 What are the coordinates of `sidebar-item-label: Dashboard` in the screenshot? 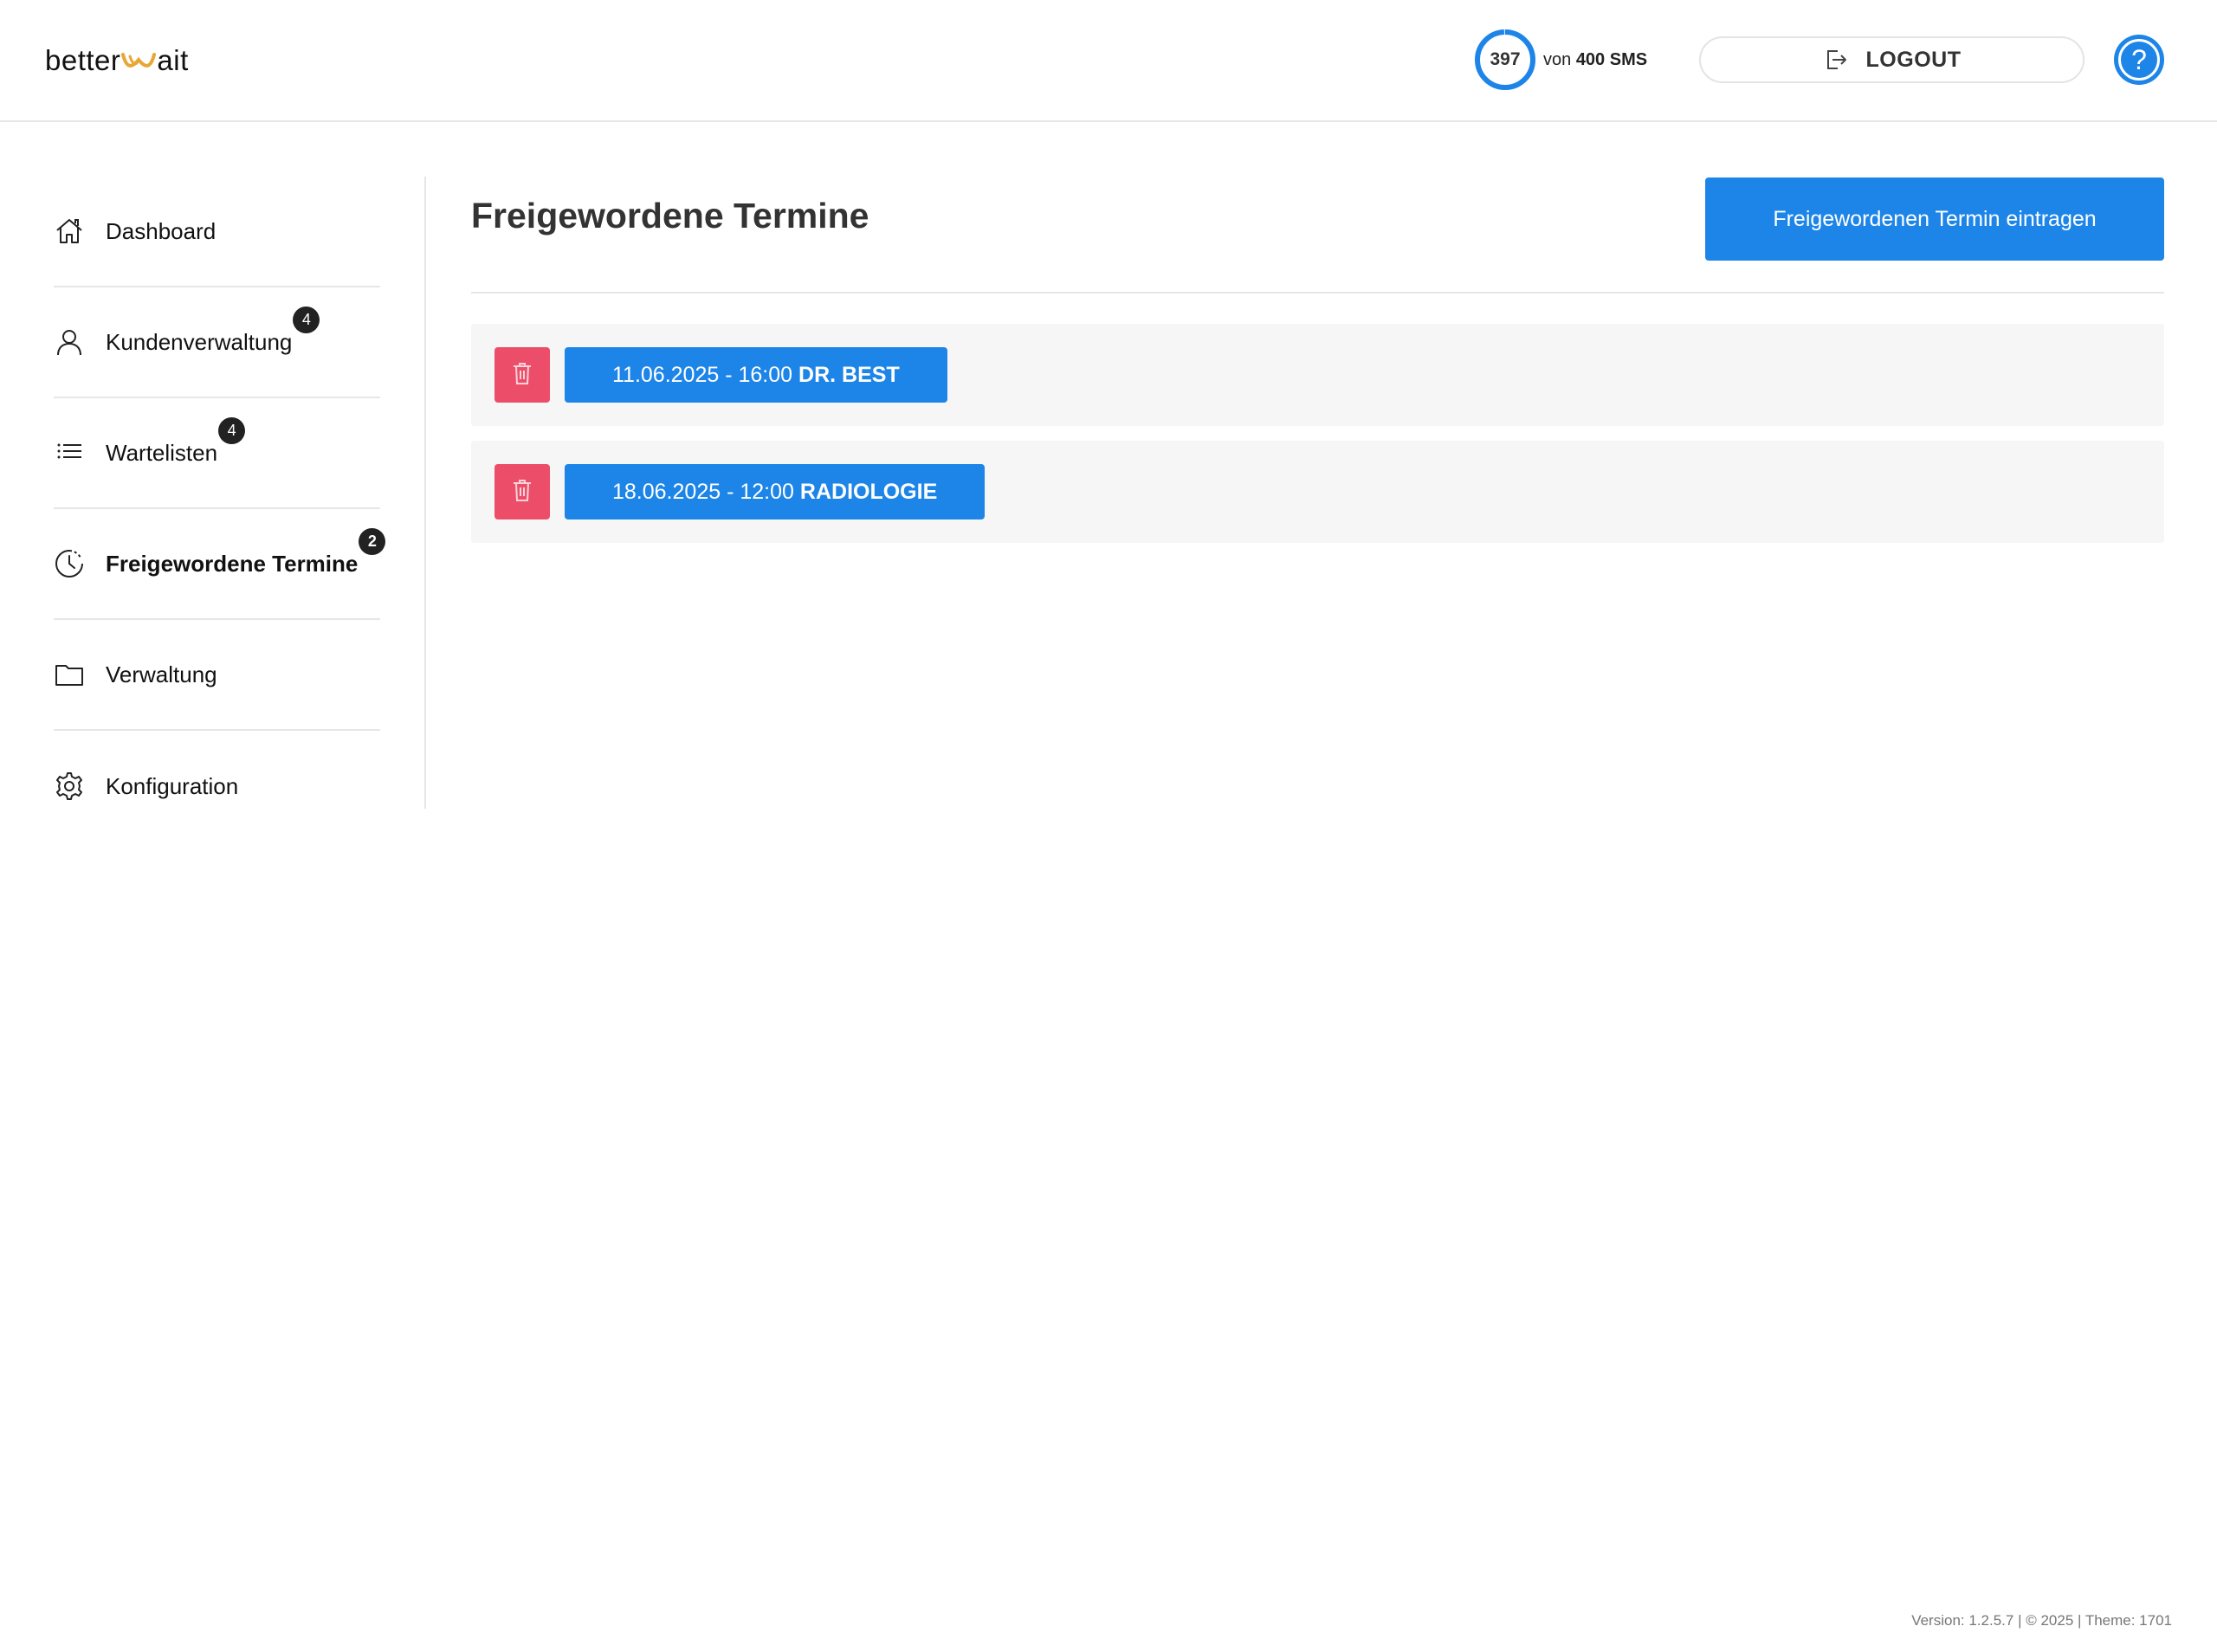 It's located at (161, 231).